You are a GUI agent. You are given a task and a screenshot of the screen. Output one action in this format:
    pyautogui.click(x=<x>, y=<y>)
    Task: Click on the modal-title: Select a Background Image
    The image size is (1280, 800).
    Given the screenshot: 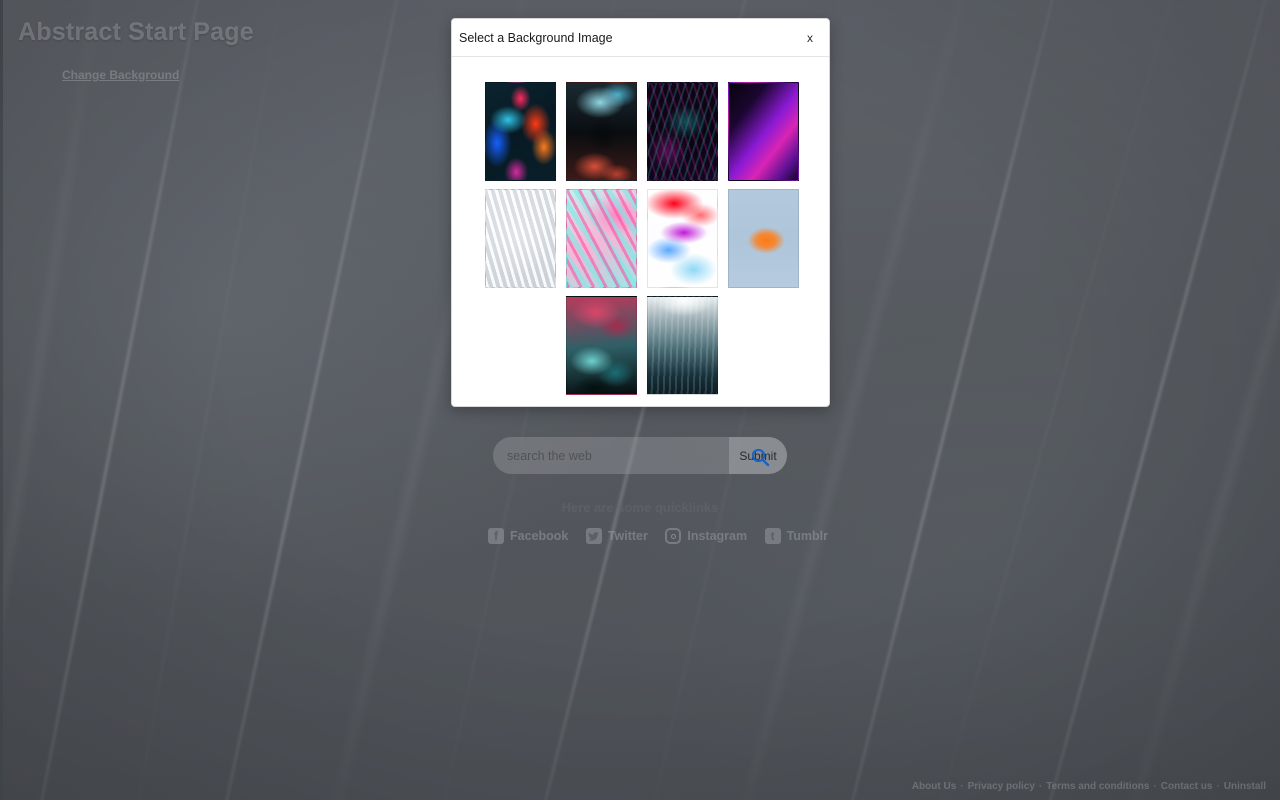 What is the action you would take?
    pyautogui.click(x=536, y=37)
    